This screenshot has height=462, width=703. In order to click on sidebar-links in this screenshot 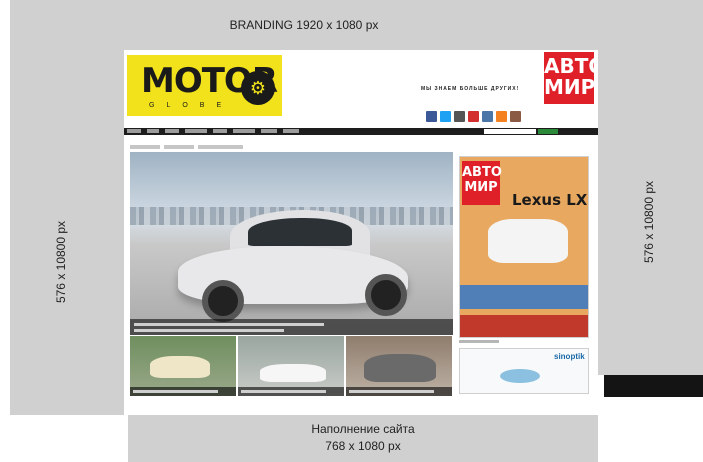, I will do `click(479, 343)`.